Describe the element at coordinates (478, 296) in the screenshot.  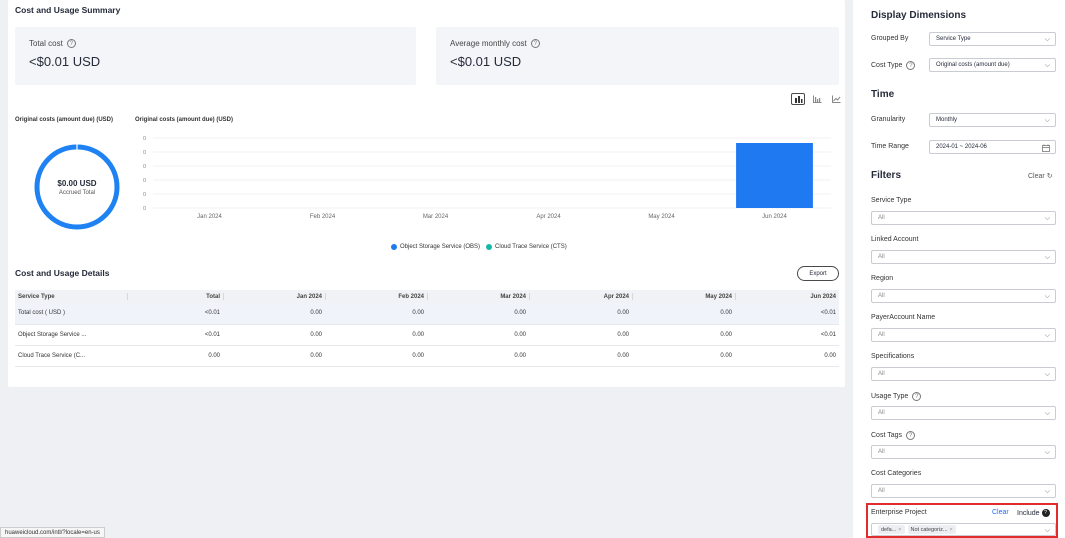
I see `col-header: Mar 2024` at that location.